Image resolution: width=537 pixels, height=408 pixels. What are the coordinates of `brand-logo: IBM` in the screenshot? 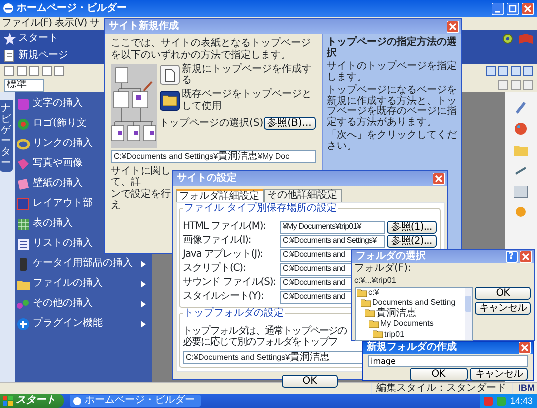 It's located at (526, 388).